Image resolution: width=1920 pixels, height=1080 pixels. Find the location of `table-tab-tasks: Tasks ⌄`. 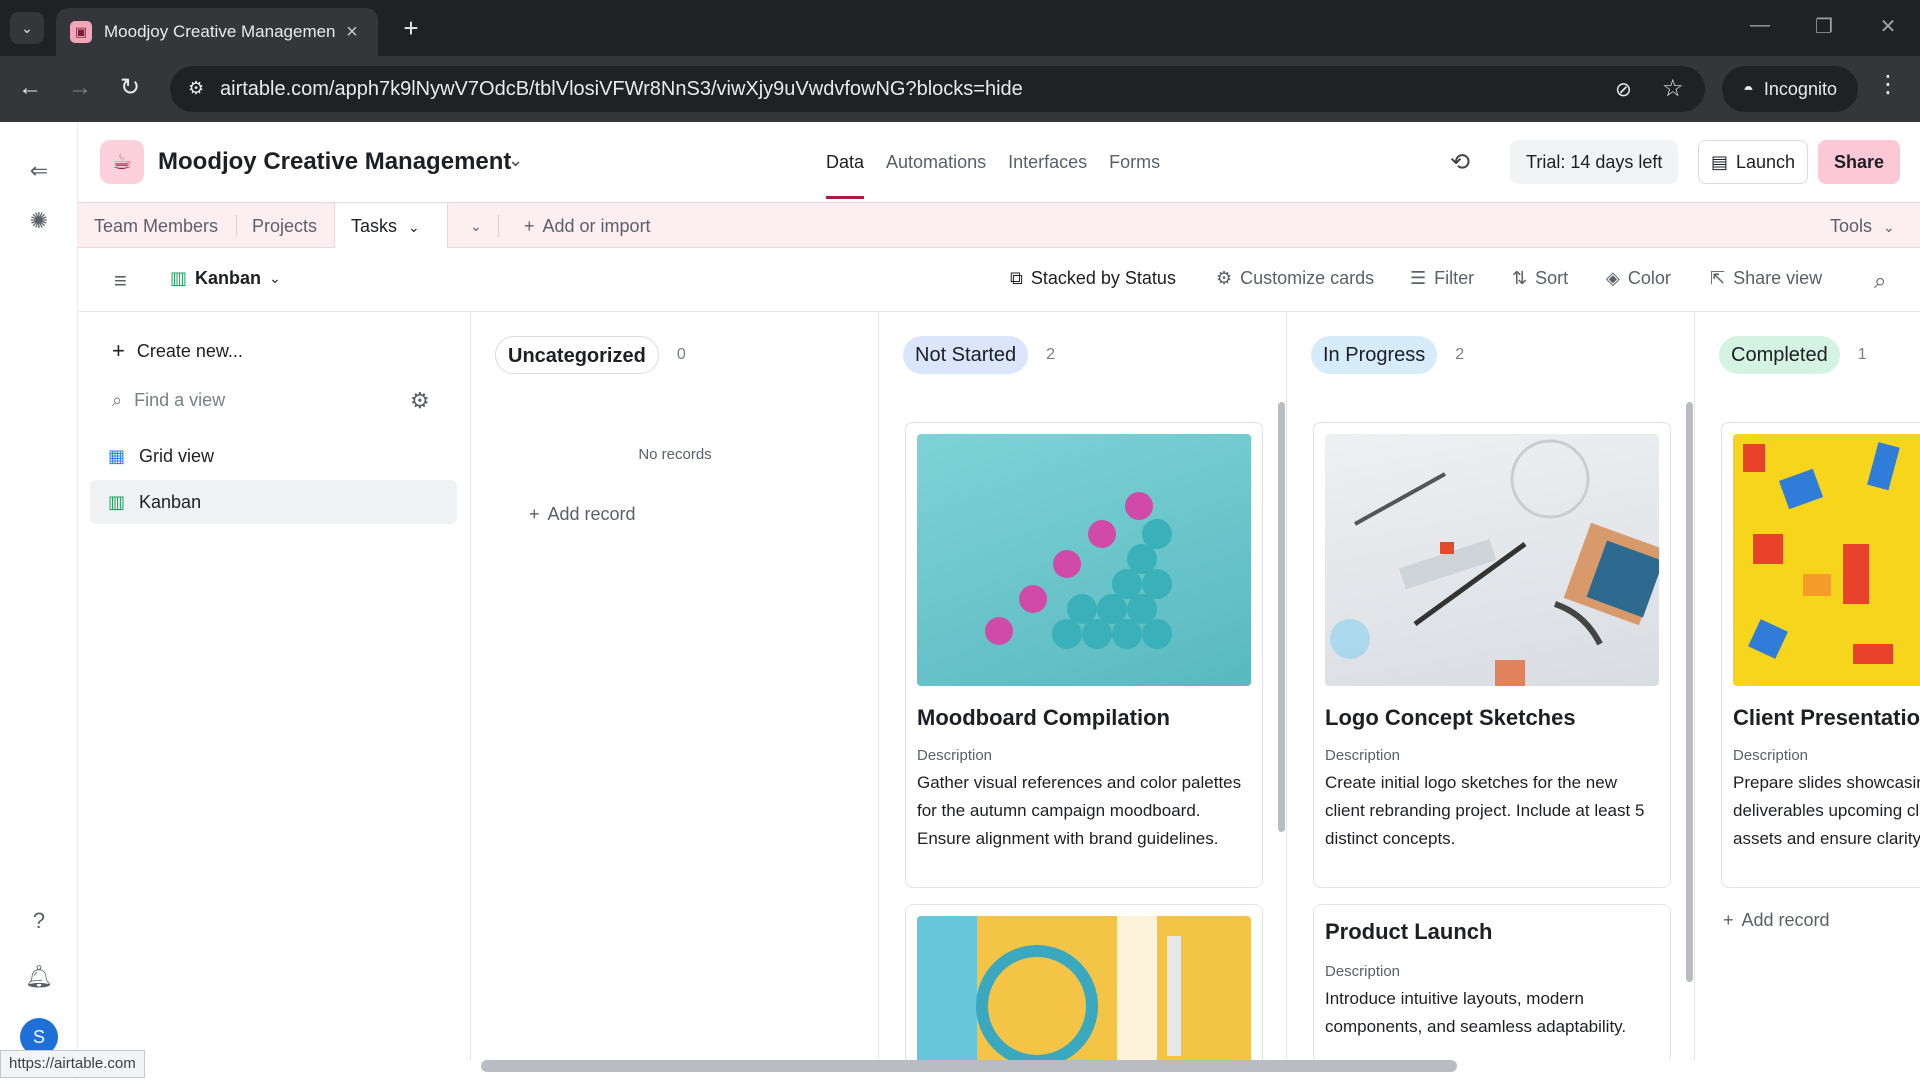

table-tab-tasks: Tasks ⌄ is located at coordinates (391, 226).